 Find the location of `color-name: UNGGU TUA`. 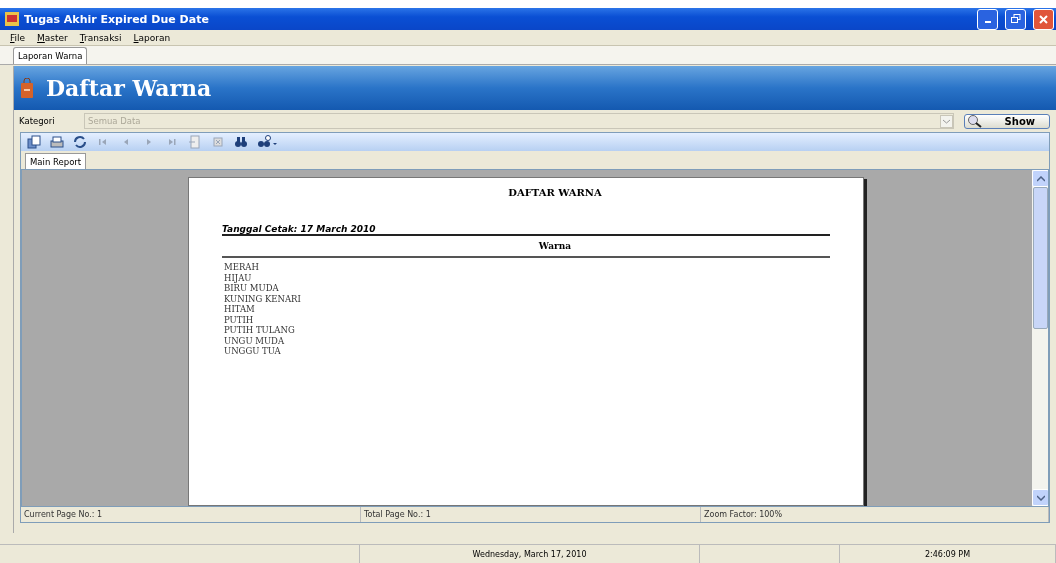

color-name: UNGGU TUA is located at coordinates (252, 351).